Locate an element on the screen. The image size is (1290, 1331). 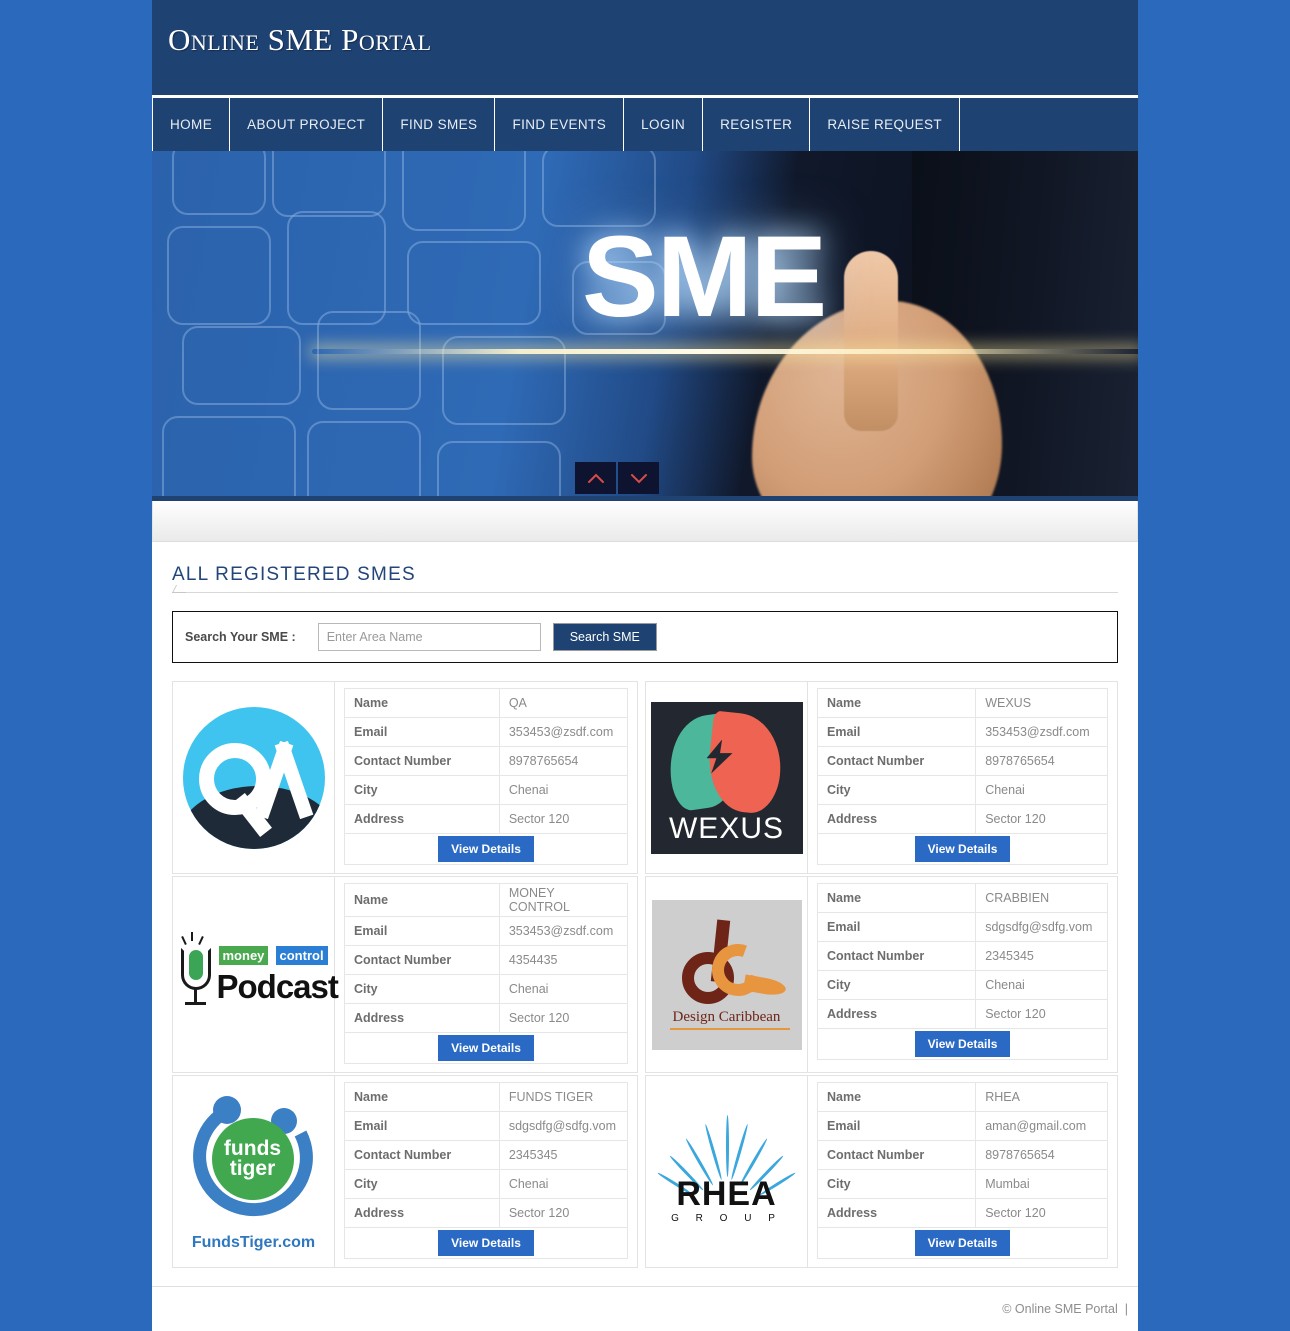
carousel-prev-button is located at coordinates (595, 478).